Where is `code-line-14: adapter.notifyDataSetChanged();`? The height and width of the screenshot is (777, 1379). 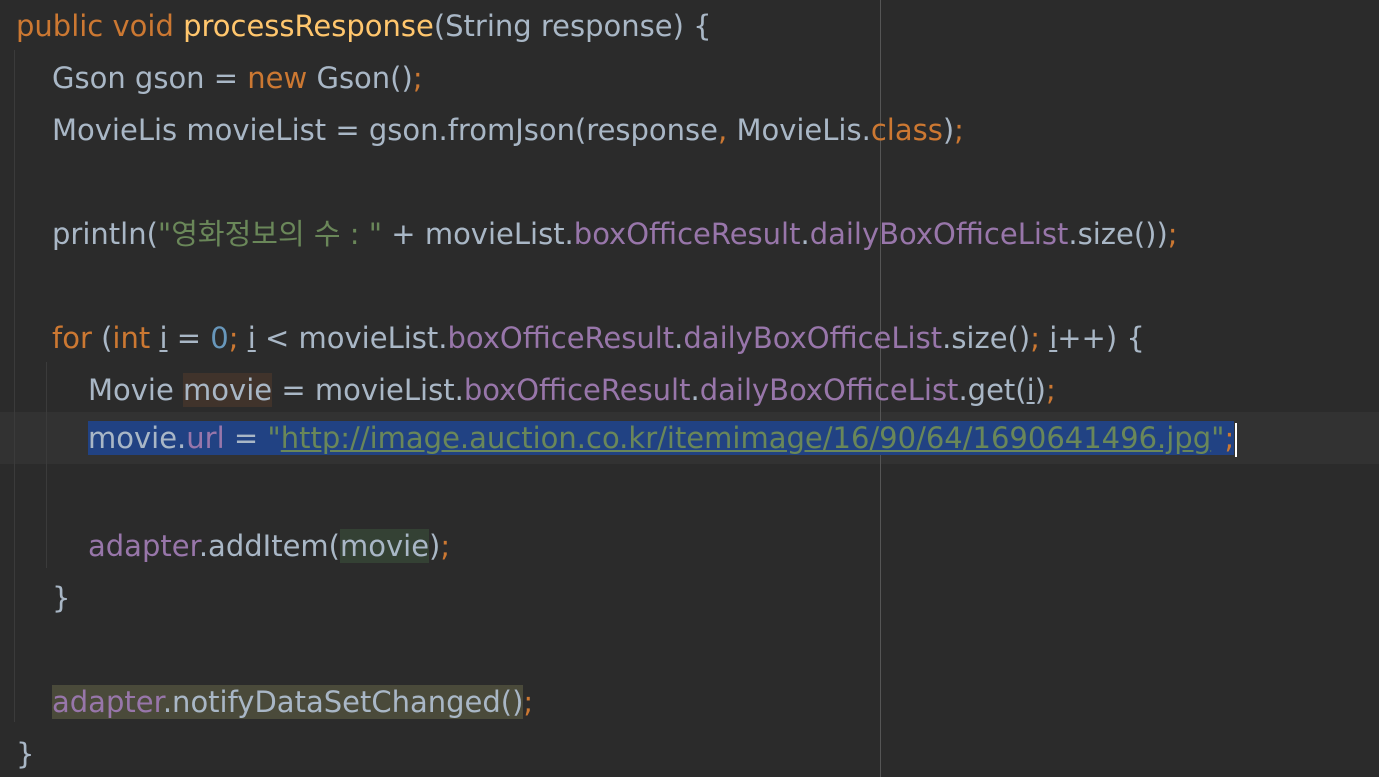
code-line-14: adapter.notifyDataSetChanged(); is located at coordinates (292, 702).